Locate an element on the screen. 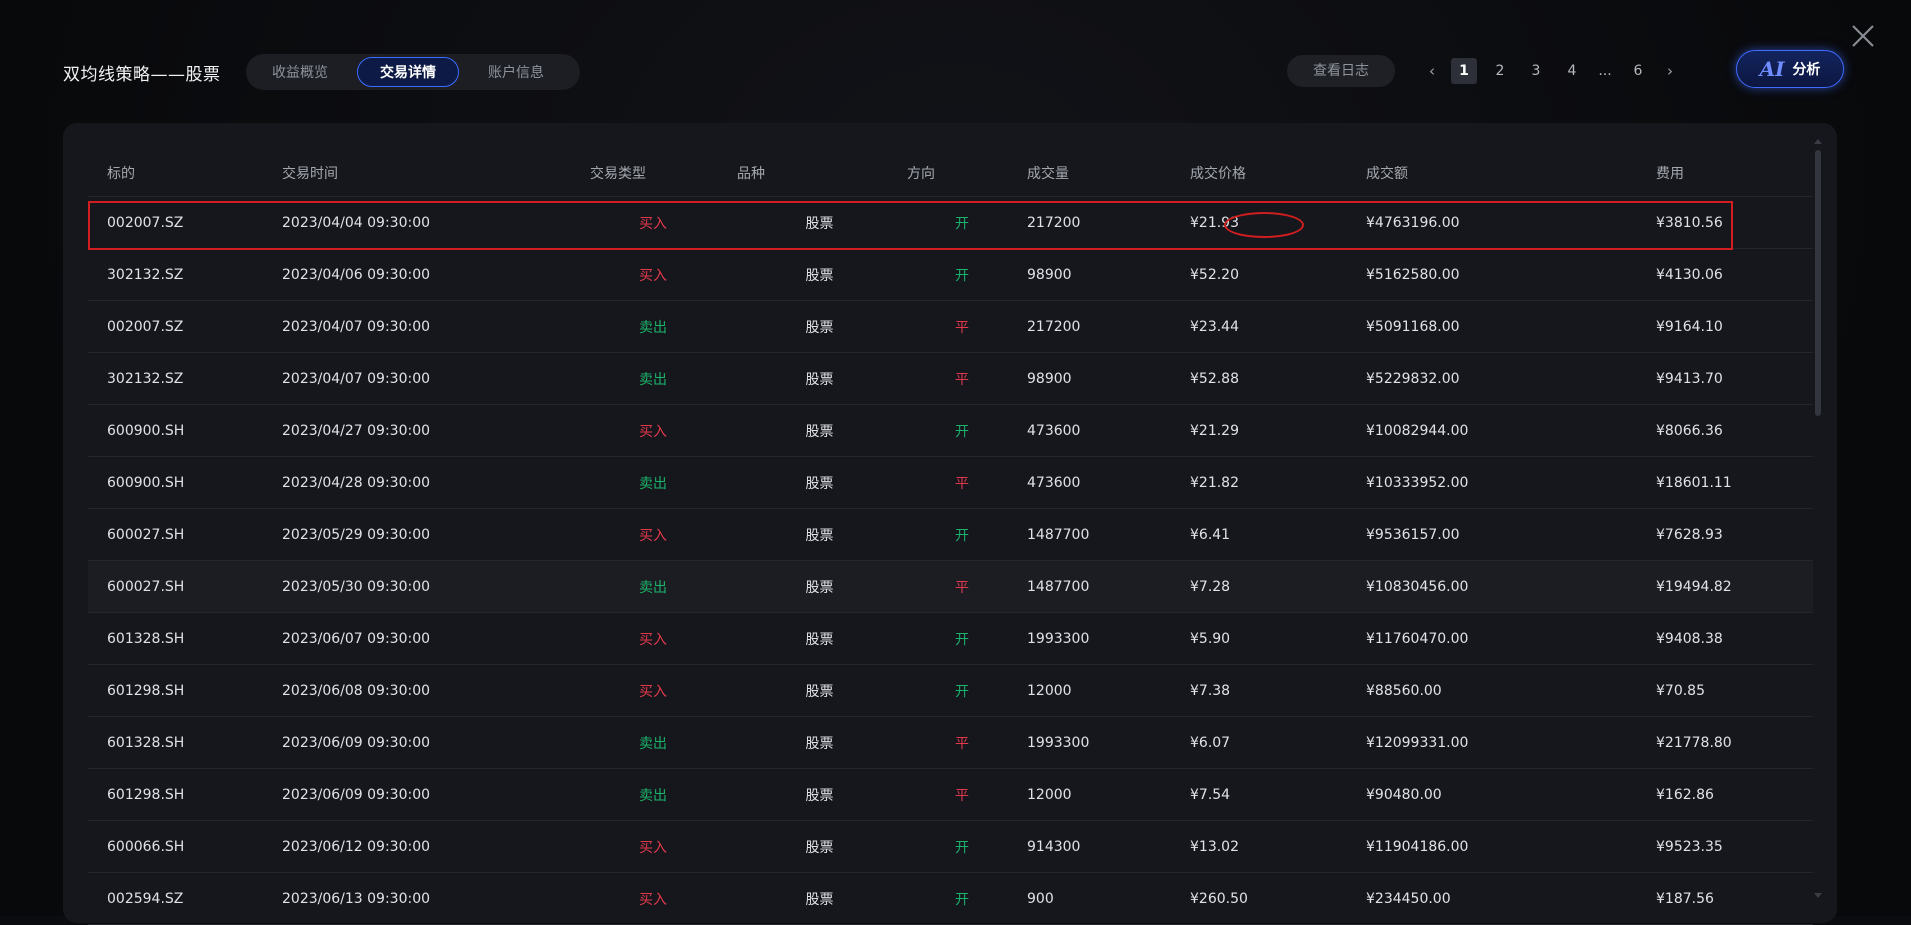  chevron-right-icon: › is located at coordinates (1670, 71).